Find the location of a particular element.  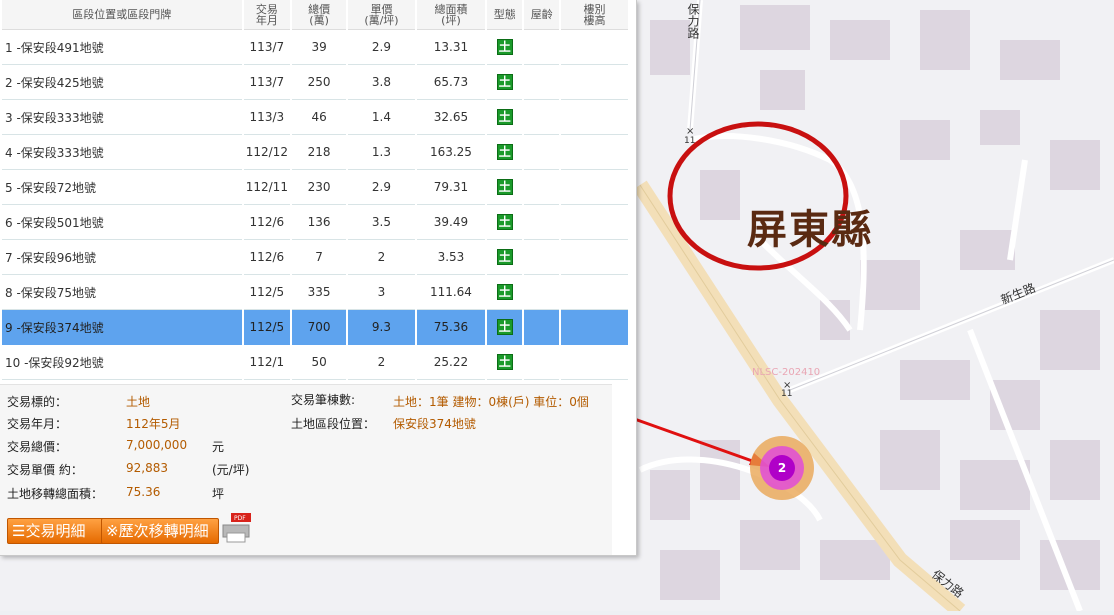

col-header-type: 型態 is located at coordinates (504, 15).